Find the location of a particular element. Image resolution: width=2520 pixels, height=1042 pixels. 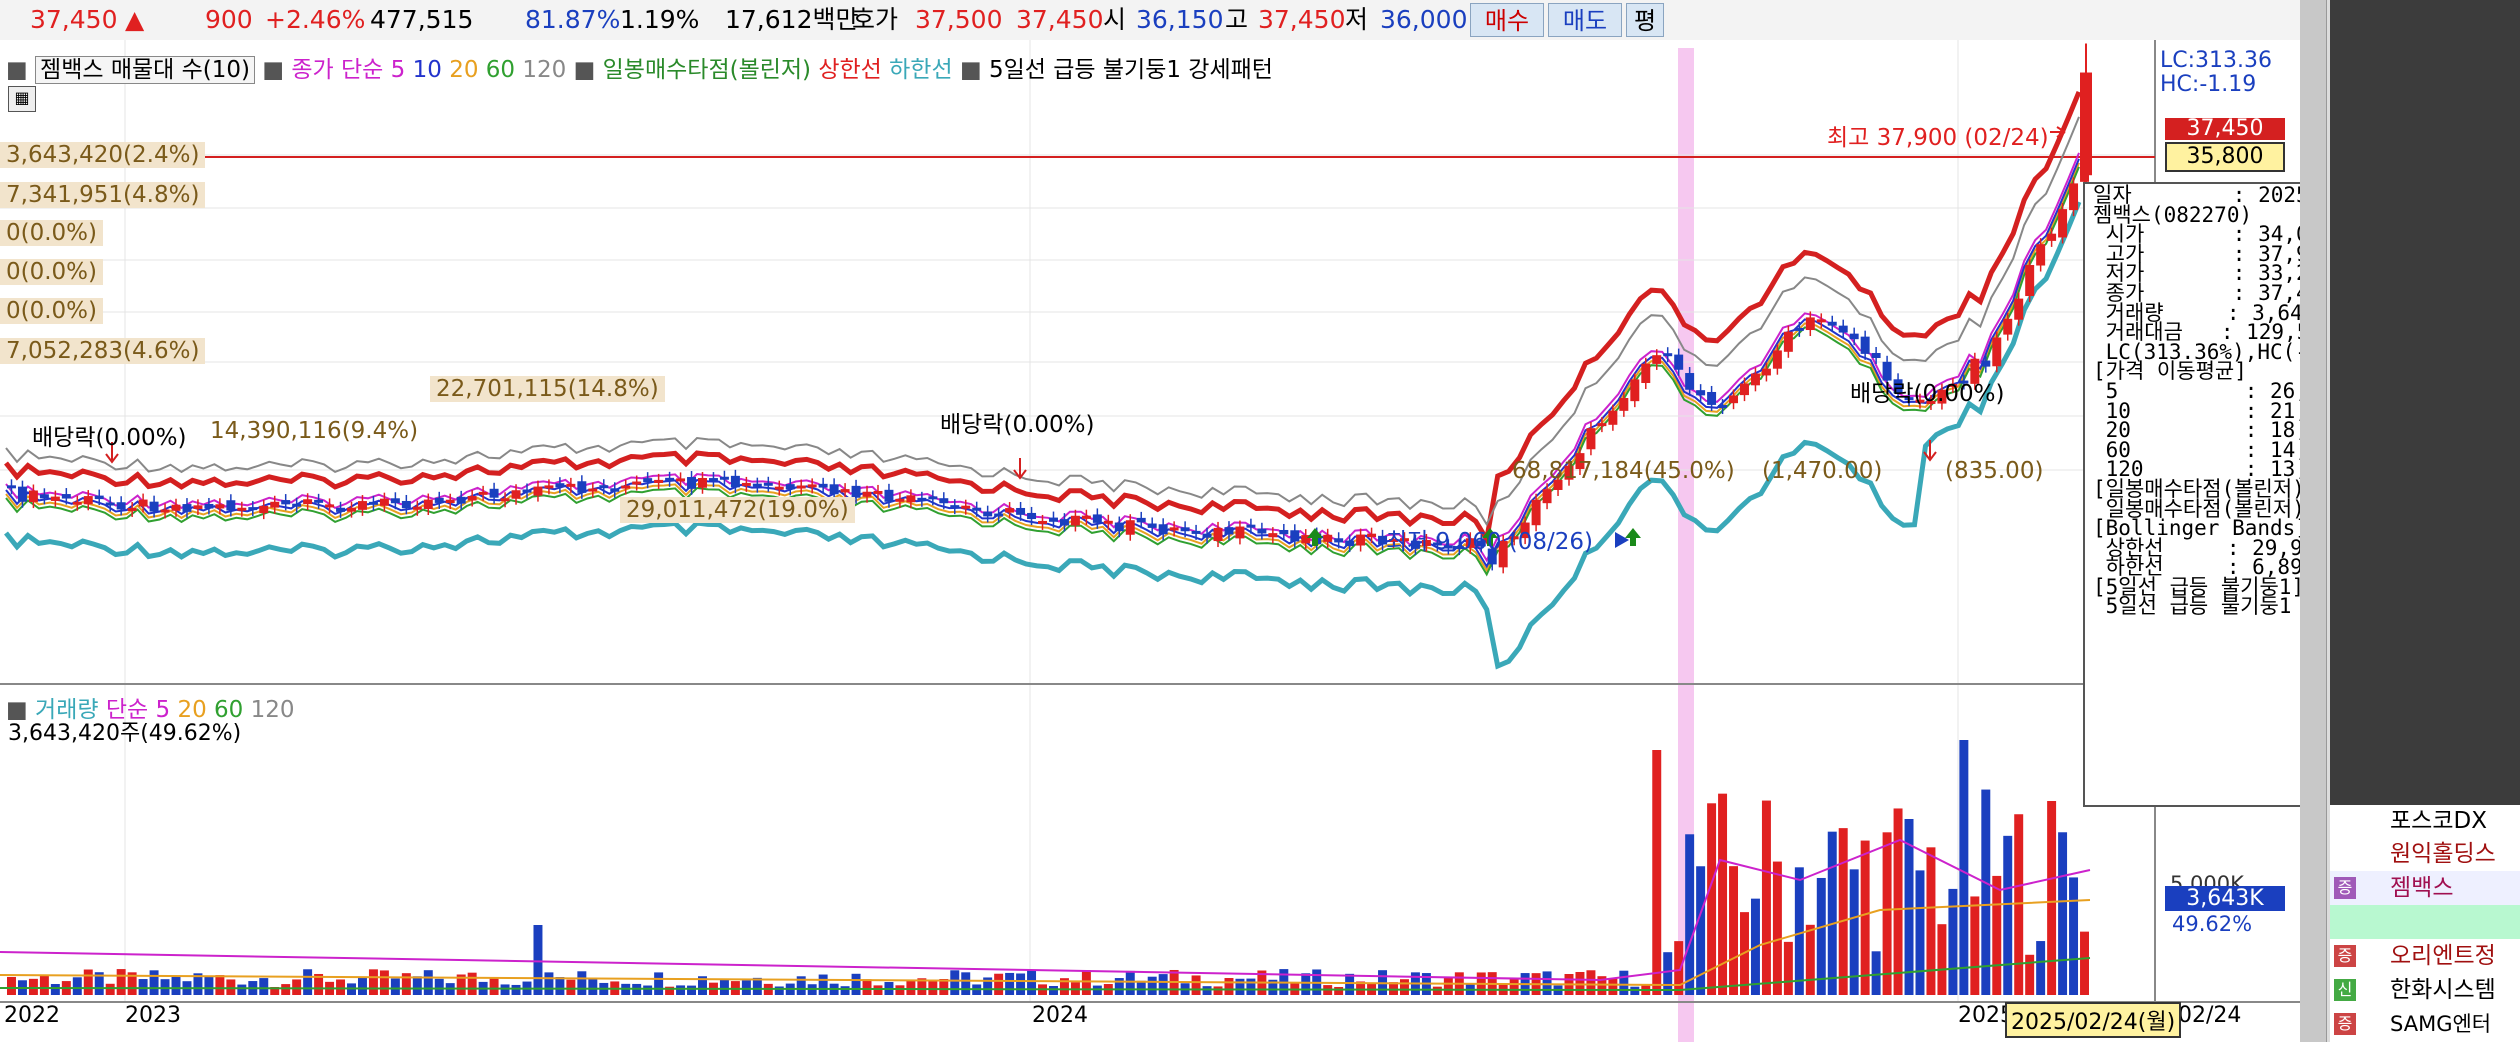

watchlist-row: 증 오리엔트정 is located at coordinates (2425, 956).